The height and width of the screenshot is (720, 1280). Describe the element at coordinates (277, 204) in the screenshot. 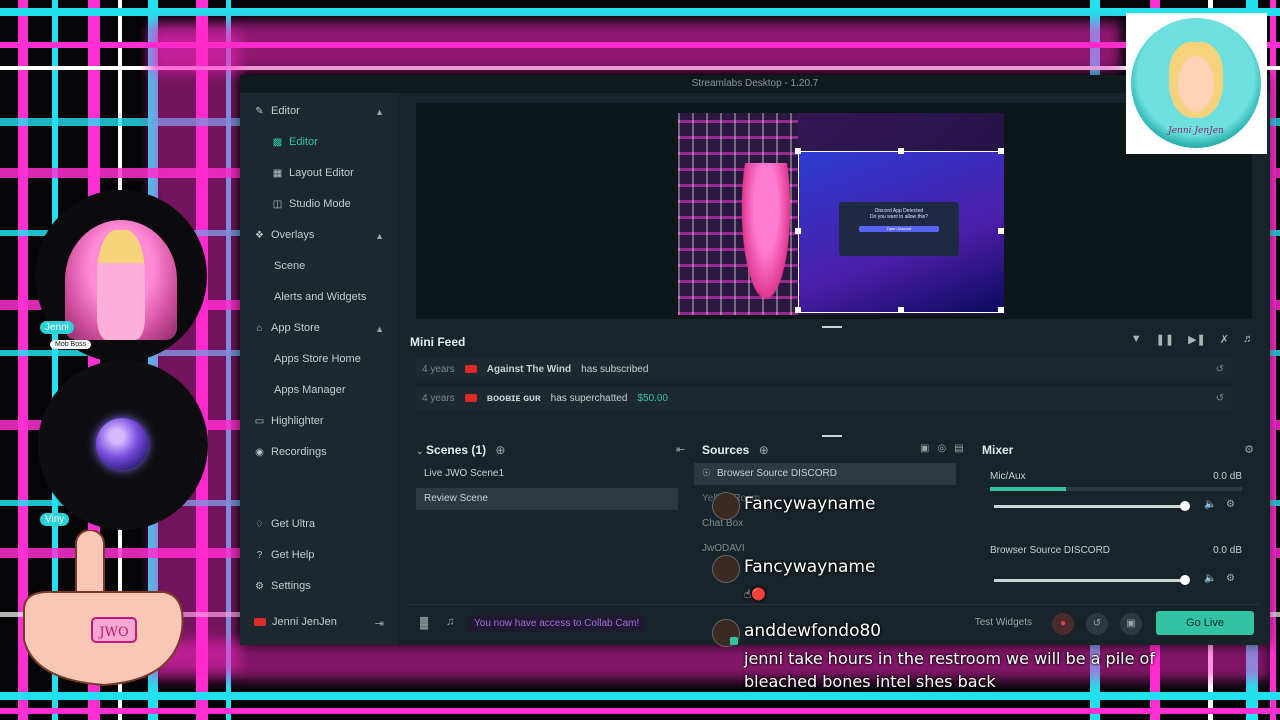

I see `studio-mode-icon: ◫` at that location.